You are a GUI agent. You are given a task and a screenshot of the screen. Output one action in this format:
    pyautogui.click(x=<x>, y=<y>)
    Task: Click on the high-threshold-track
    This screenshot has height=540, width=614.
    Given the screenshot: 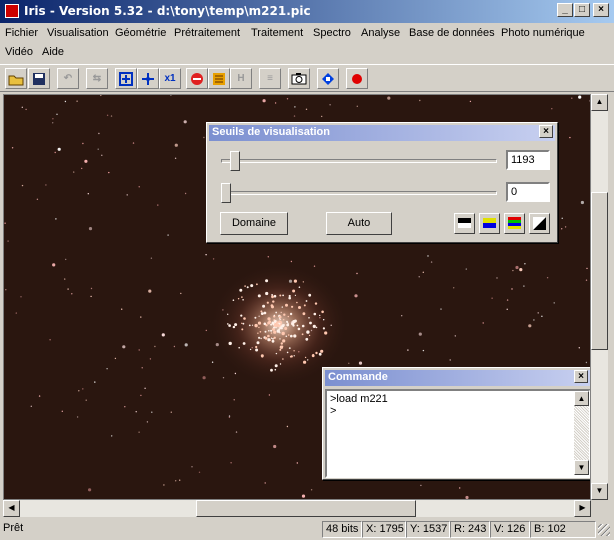 What is the action you would take?
    pyautogui.click(x=359, y=161)
    